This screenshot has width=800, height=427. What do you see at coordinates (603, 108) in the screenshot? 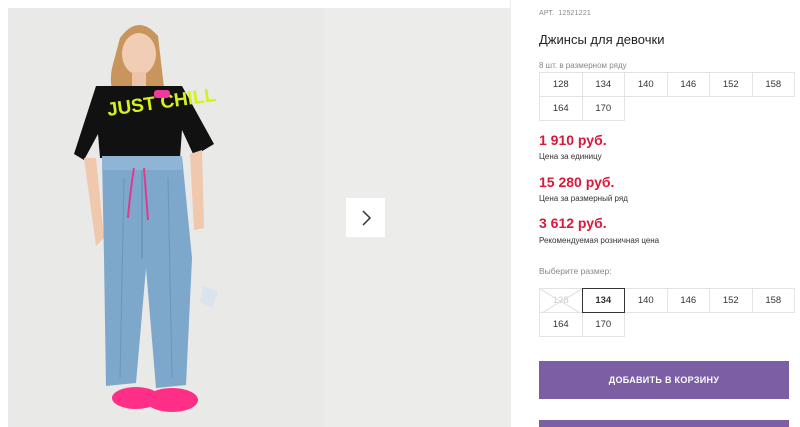
I see `pack-size-cell: 170` at bounding box center [603, 108].